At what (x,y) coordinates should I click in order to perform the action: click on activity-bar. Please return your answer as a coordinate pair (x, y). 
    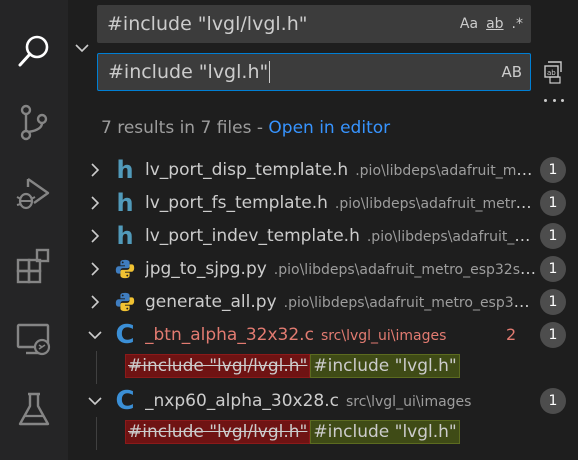
    Looking at the image, I should click on (34, 230).